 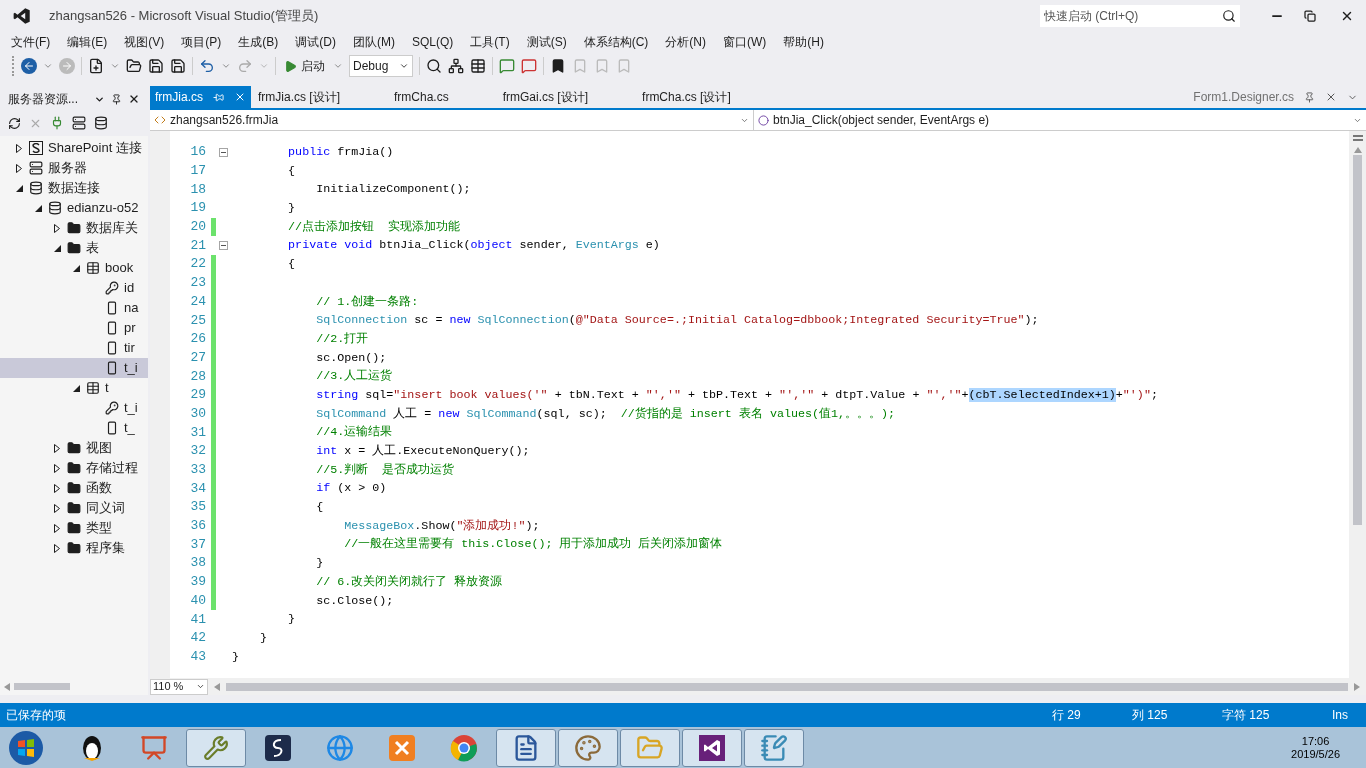 What do you see at coordinates (433, 42) in the screenshot?
I see `menu-item: SQL(Q)` at bounding box center [433, 42].